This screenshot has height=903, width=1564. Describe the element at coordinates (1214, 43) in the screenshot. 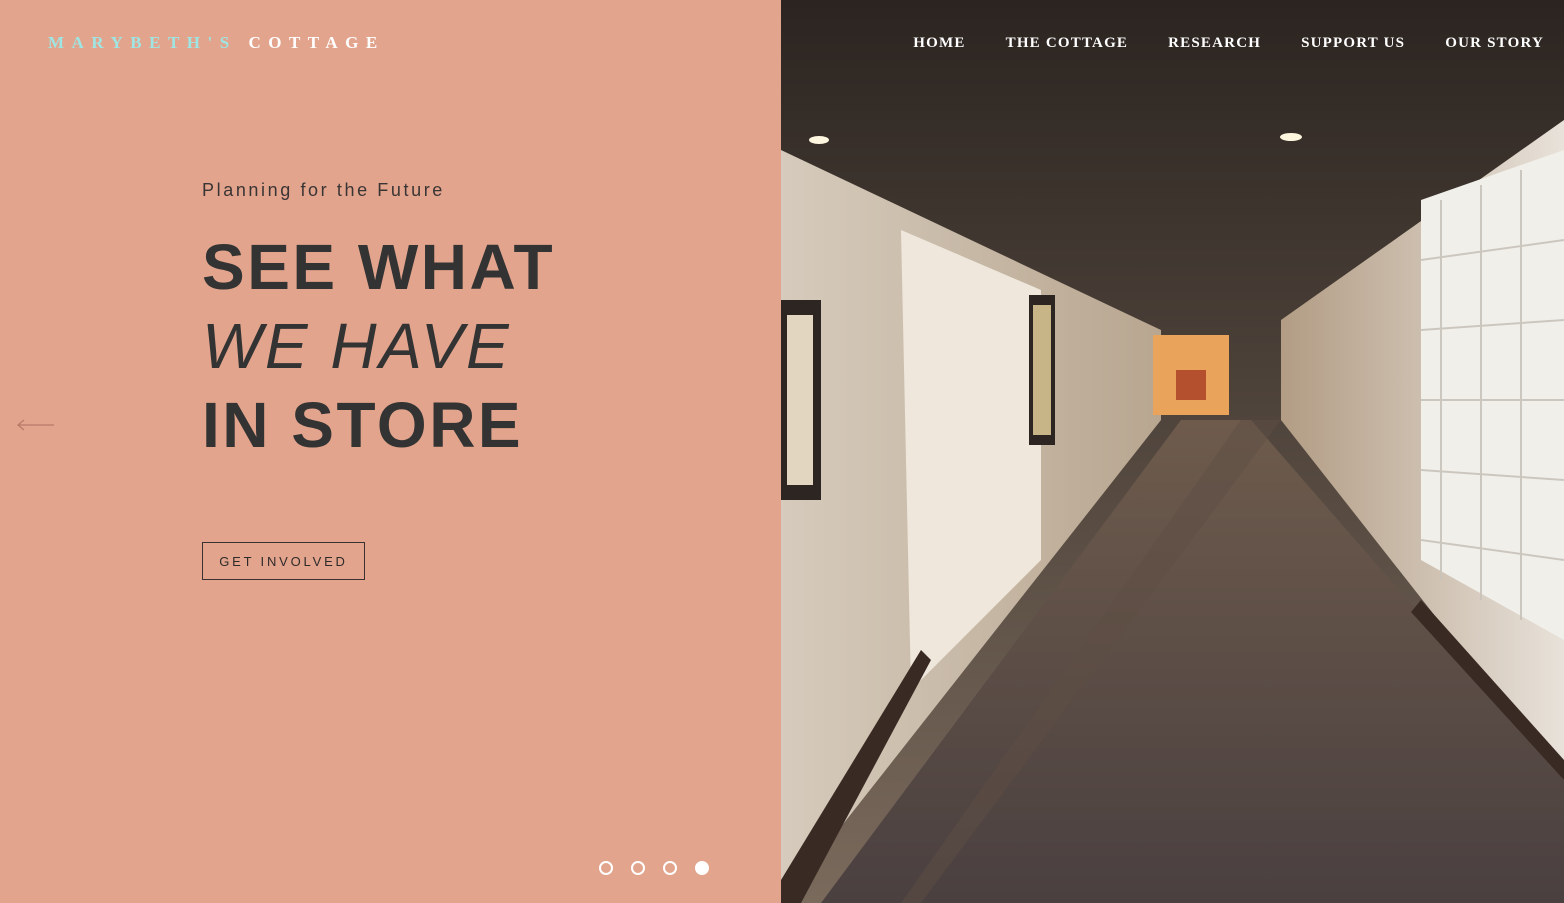

I see `nav-research: RESEARCH` at that location.